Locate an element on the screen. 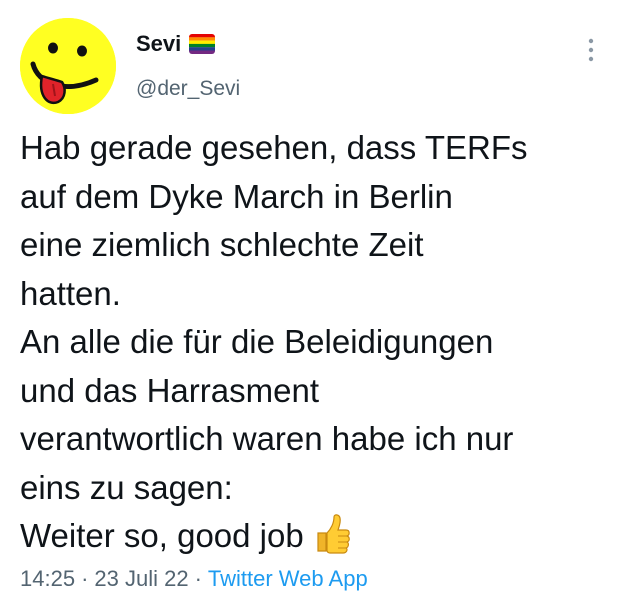 This screenshot has width=623, height=614. user-handle: @der_Sevi is located at coordinates (188, 89).